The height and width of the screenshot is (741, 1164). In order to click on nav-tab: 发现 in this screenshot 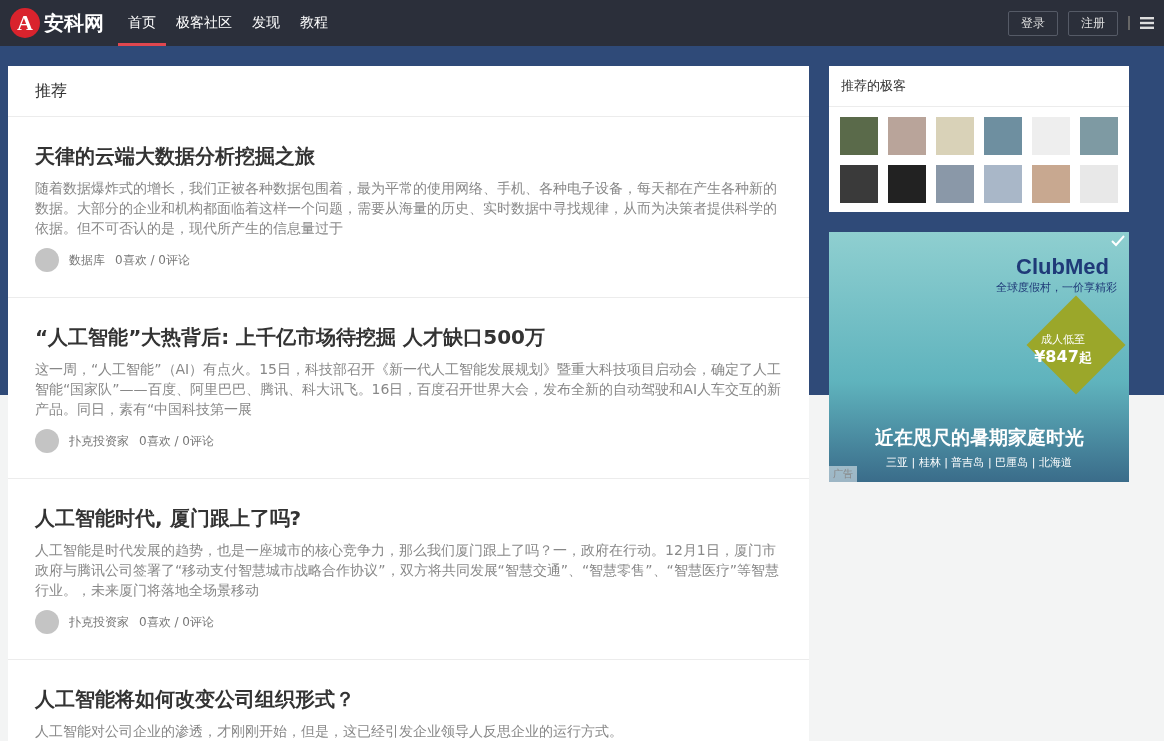, I will do `click(266, 23)`.